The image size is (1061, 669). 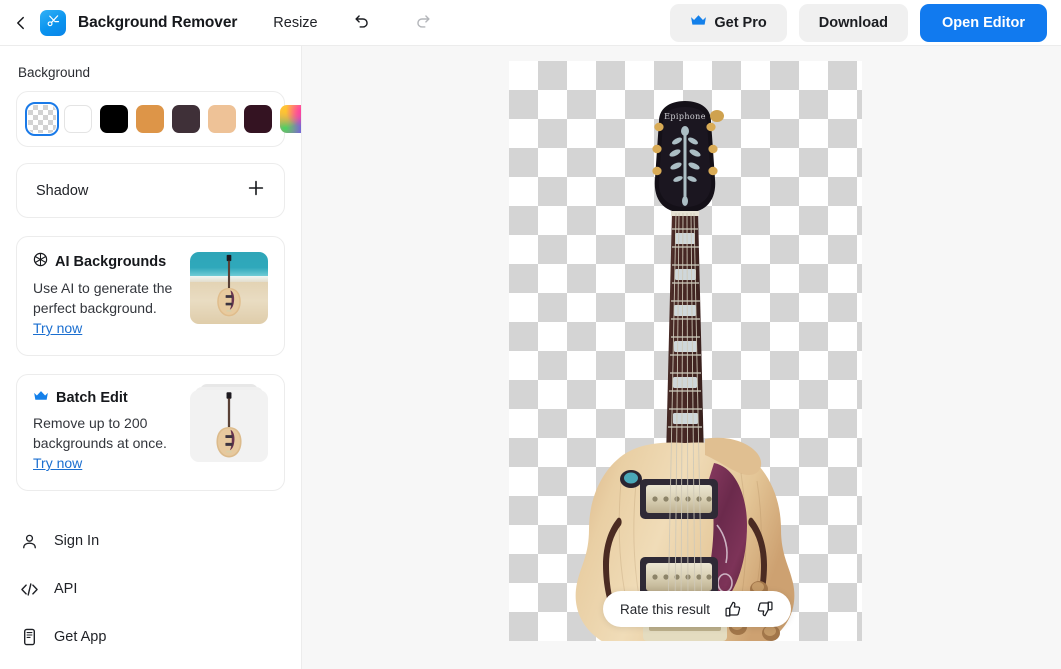 What do you see at coordinates (78, 119) in the screenshot?
I see `swatch-white` at bounding box center [78, 119].